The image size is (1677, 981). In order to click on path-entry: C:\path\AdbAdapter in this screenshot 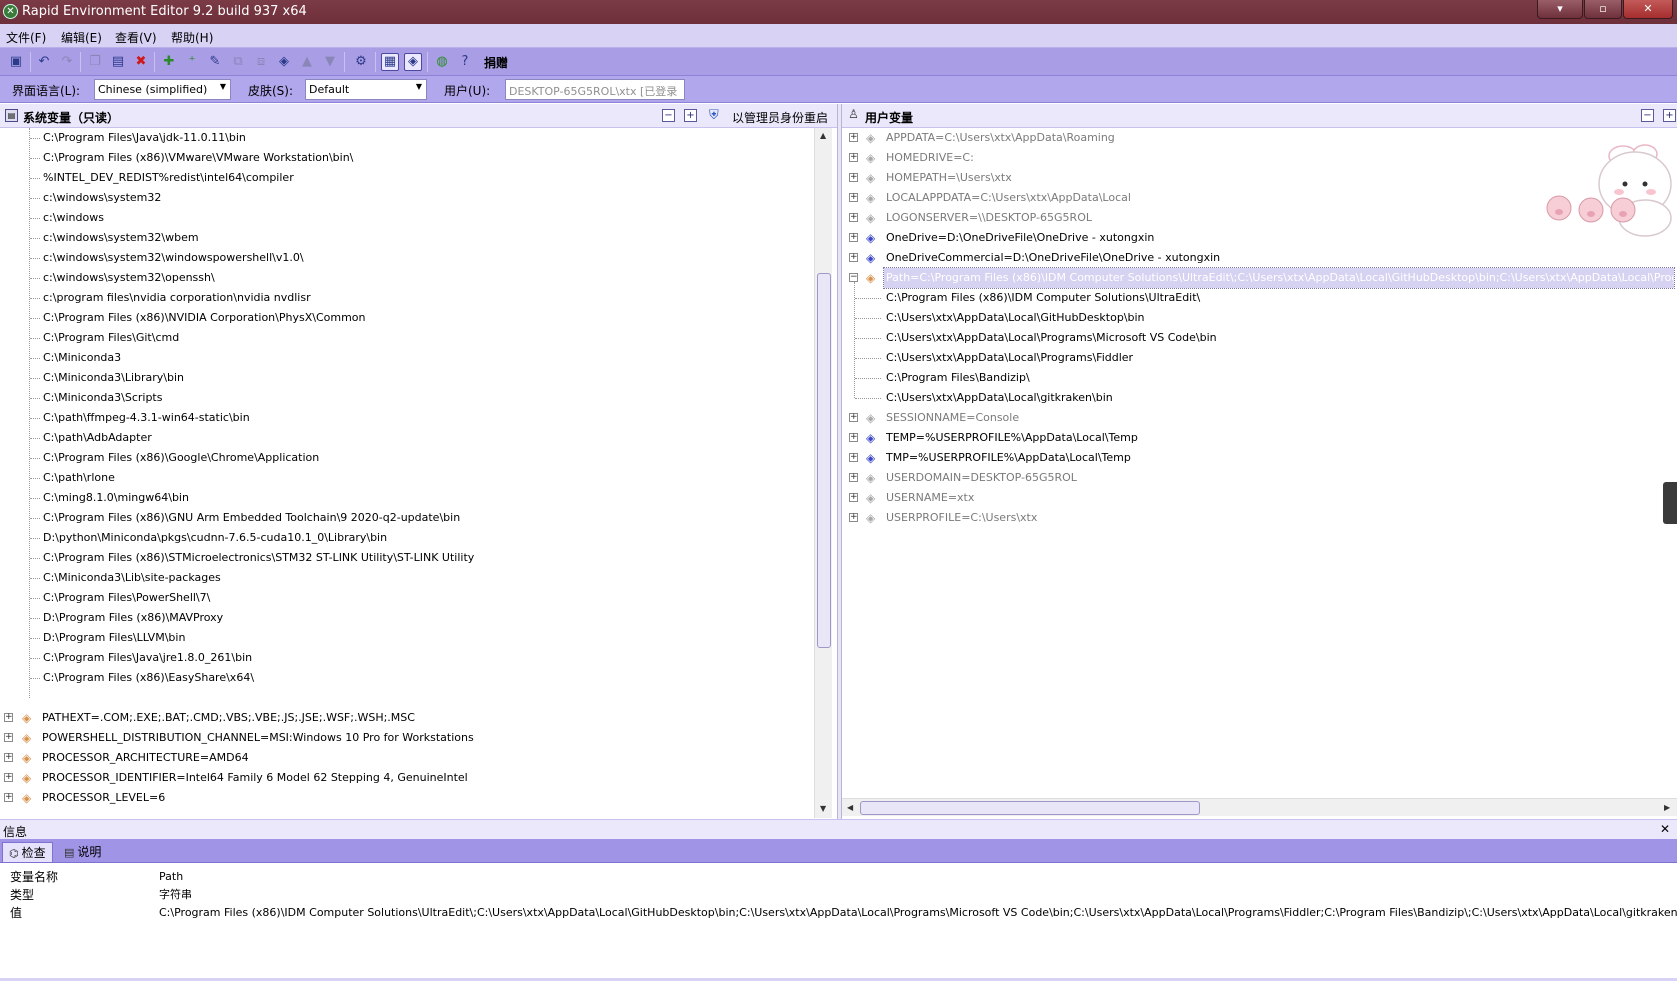, I will do `click(97, 438)`.